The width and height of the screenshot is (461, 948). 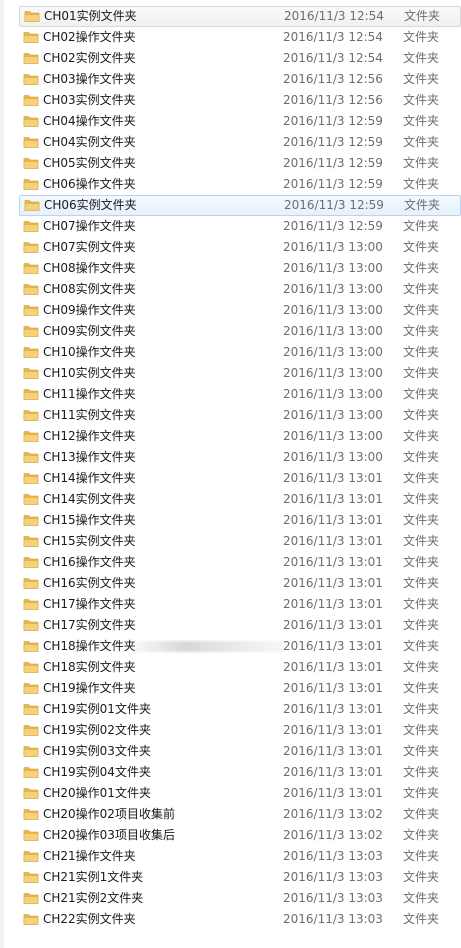 What do you see at coordinates (89, 919) in the screenshot?
I see `folder-name: CH22实例文件夹` at bounding box center [89, 919].